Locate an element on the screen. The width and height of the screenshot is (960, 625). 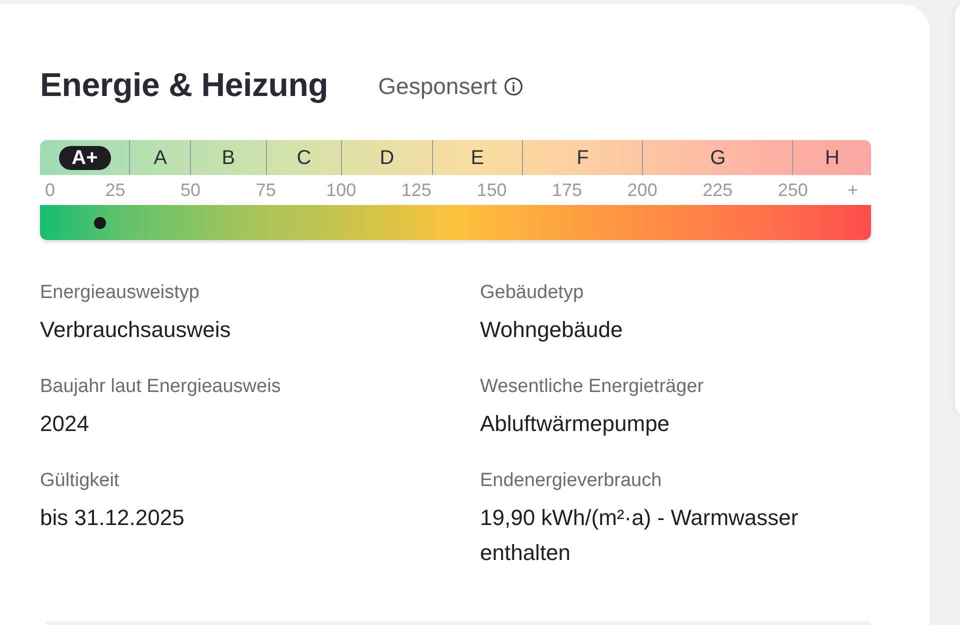
detail-value: 2024 is located at coordinates (64, 424).